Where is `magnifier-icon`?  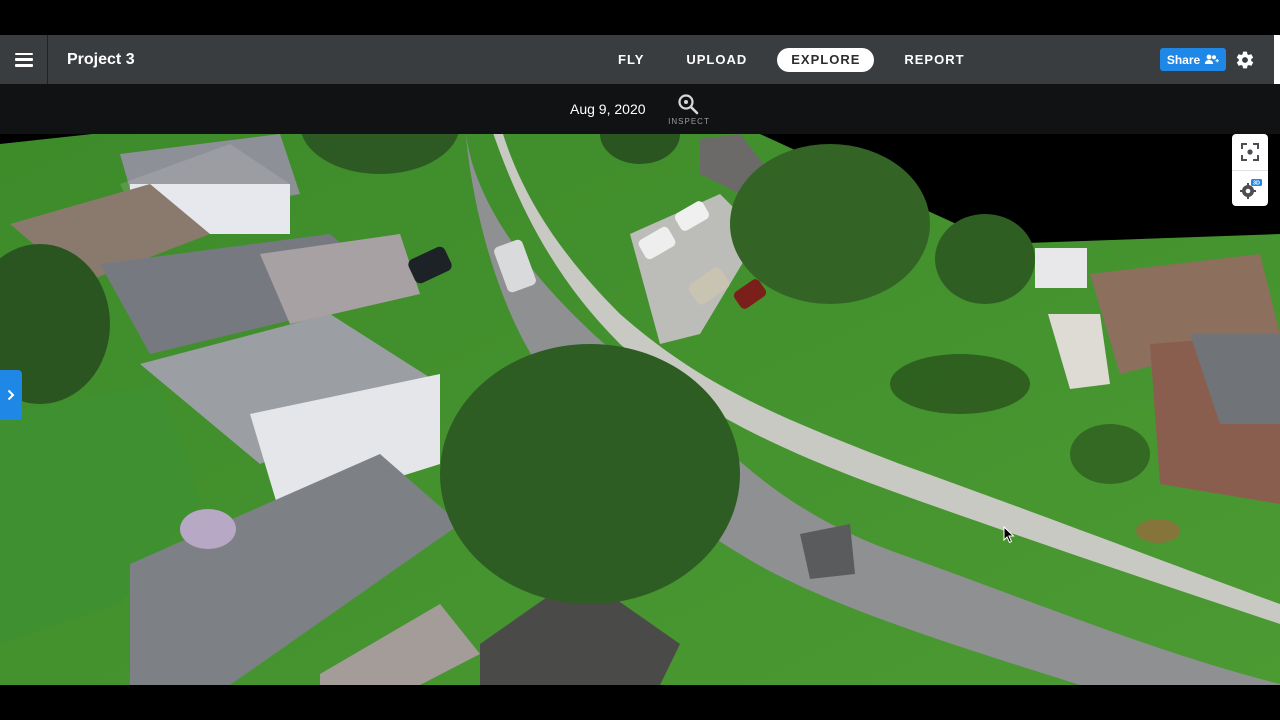
magnifier-icon is located at coordinates (688, 104).